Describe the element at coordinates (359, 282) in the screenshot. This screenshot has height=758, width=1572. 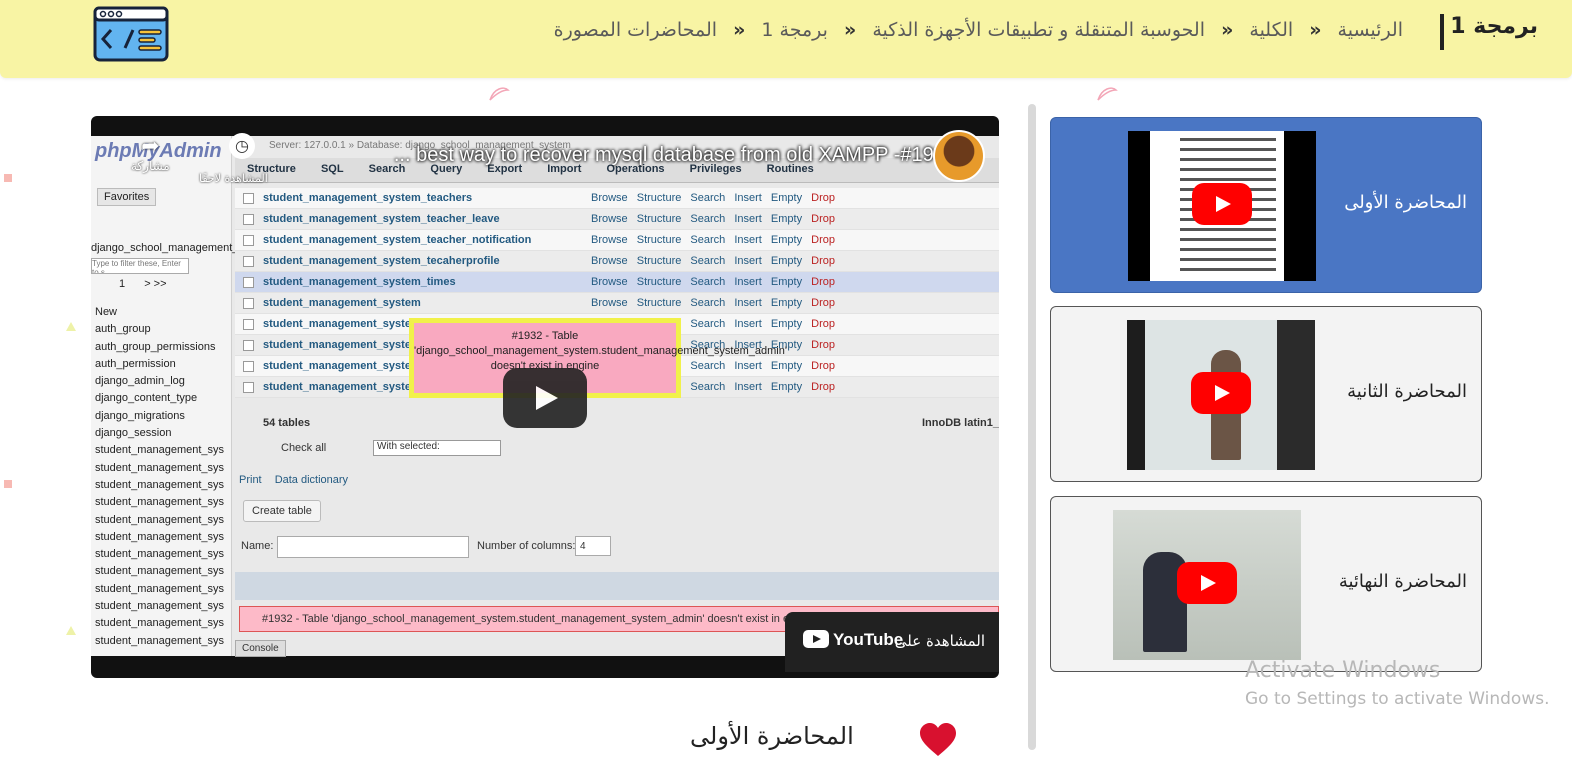
I see `table-name: student_management_system_times` at that location.